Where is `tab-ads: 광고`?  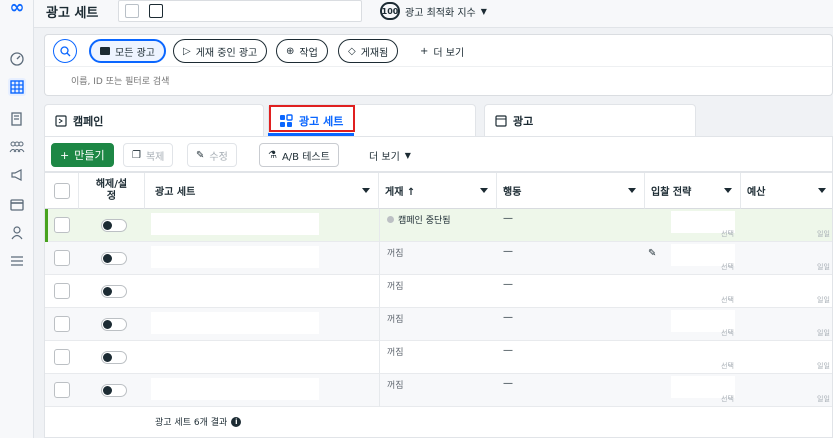 tab-ads: 광고 is located at coordinates (590, 120).